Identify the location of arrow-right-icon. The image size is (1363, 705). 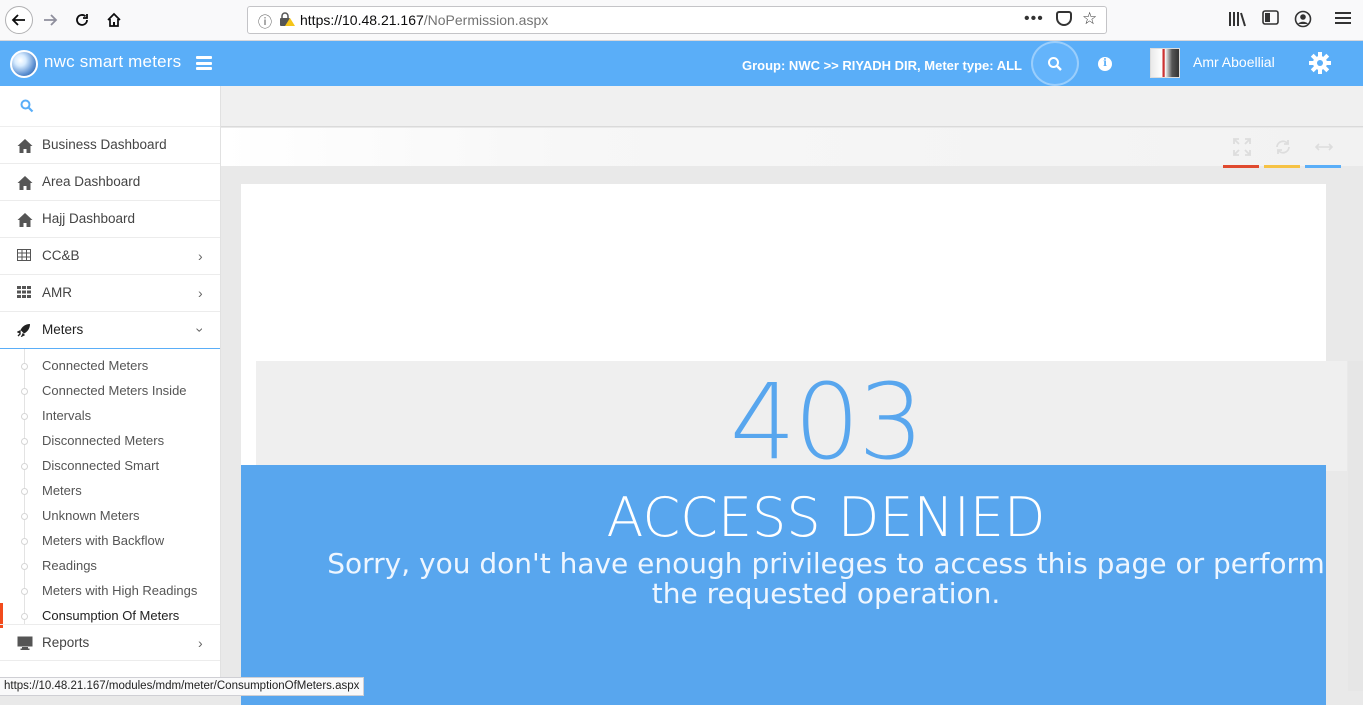
(51, 20).